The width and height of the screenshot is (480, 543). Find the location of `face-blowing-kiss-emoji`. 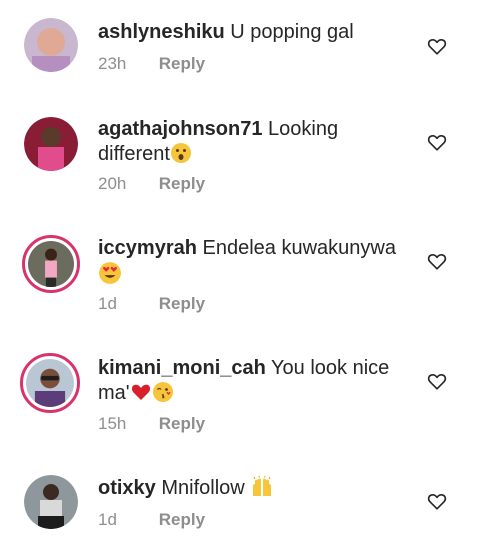

face-blowing-kiss-emoji is located at coordinates (162, 392).